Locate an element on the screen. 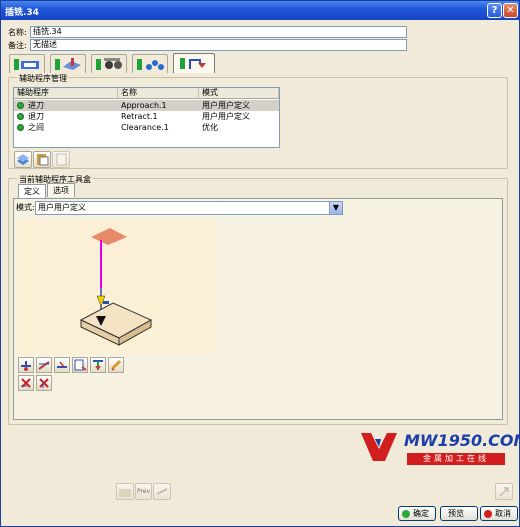 This screenshot has height=527, width=520. preview-label: 预览 is located at coordinates (456, 513).